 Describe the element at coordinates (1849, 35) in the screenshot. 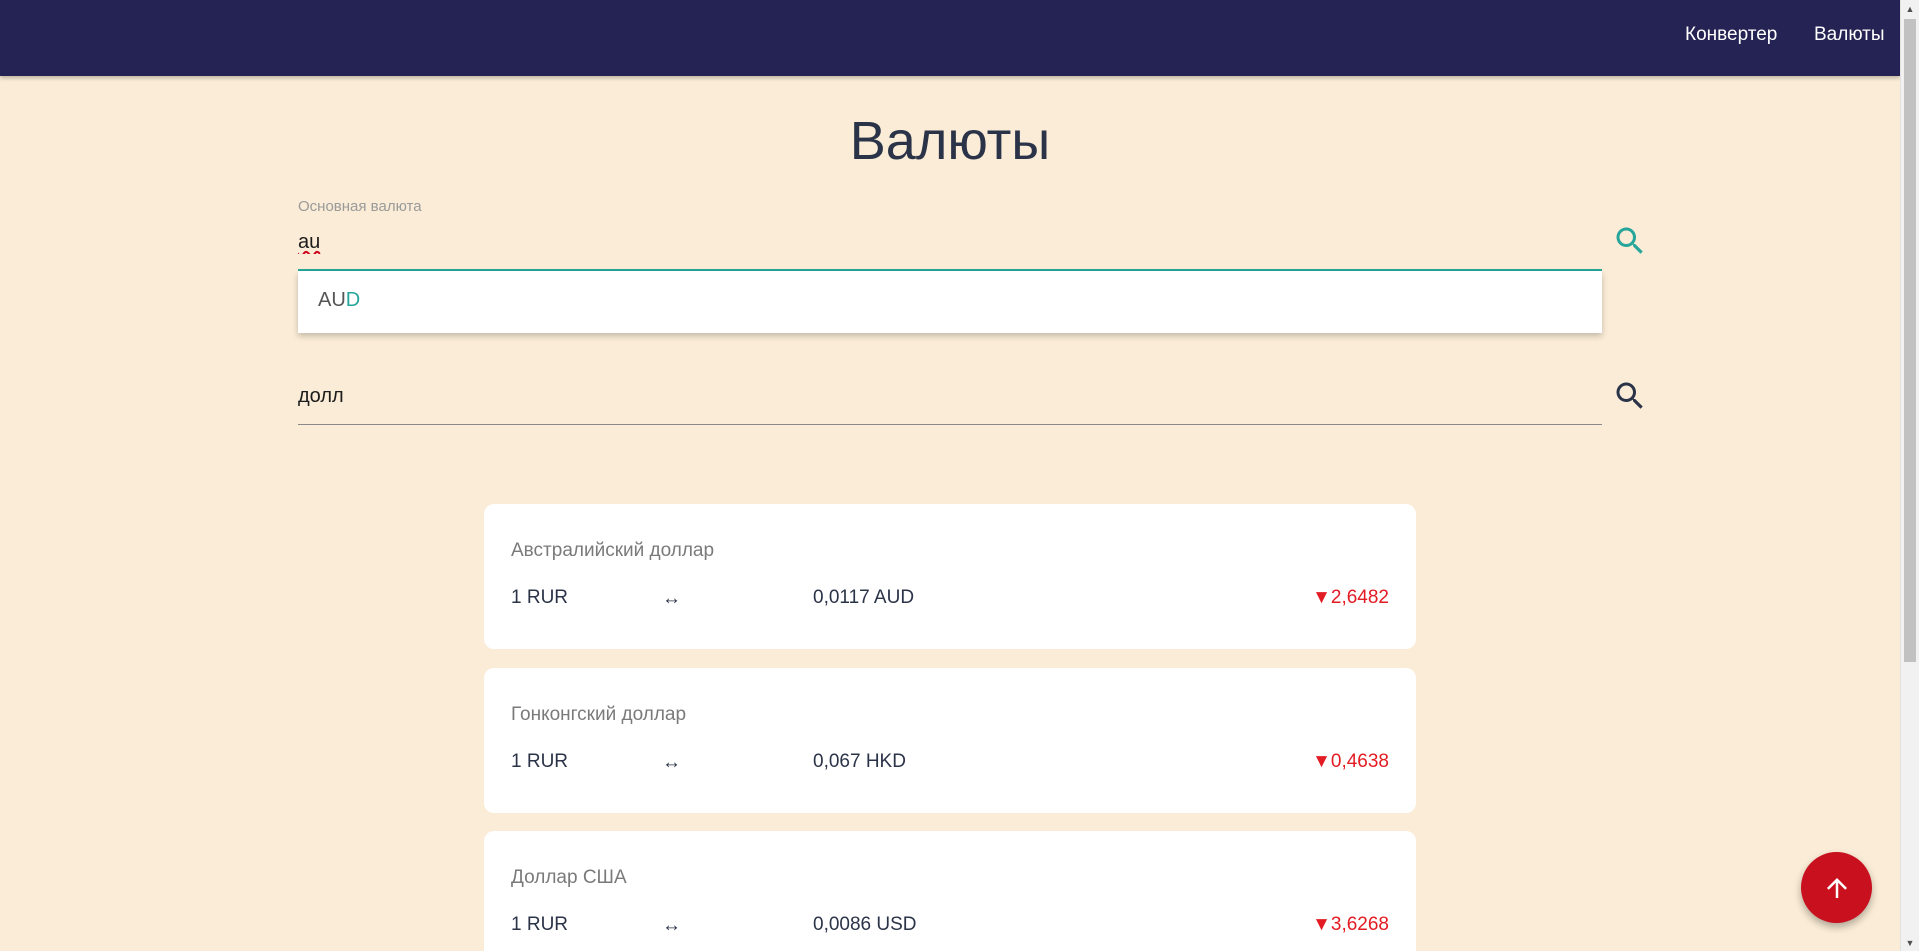

I see `nav-link-currencies: Валюты` at that location.